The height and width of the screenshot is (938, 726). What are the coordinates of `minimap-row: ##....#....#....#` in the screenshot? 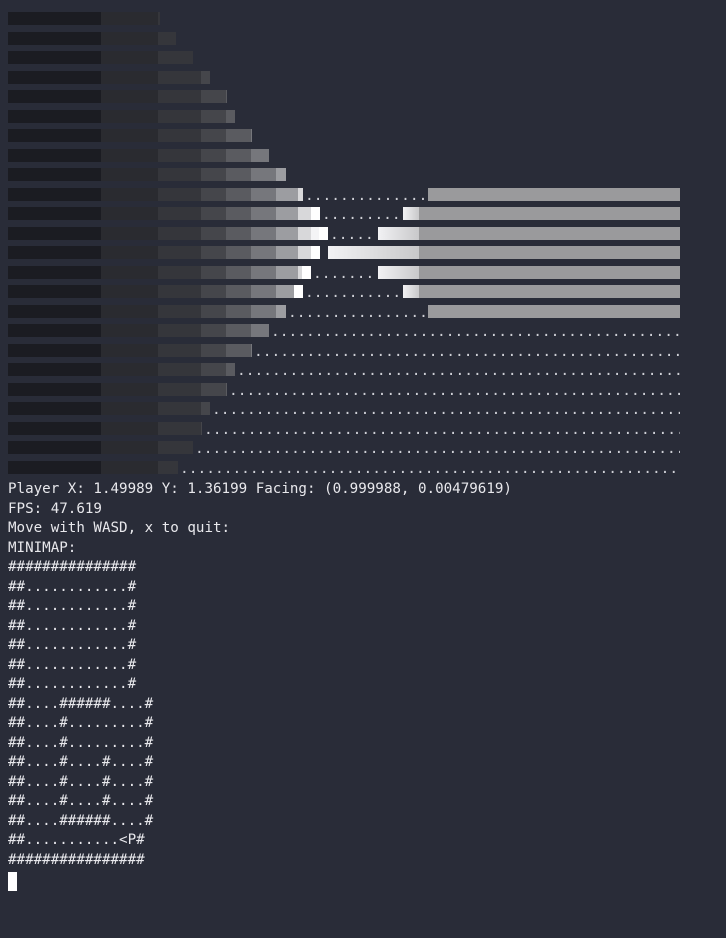 It's located at (81, 781).